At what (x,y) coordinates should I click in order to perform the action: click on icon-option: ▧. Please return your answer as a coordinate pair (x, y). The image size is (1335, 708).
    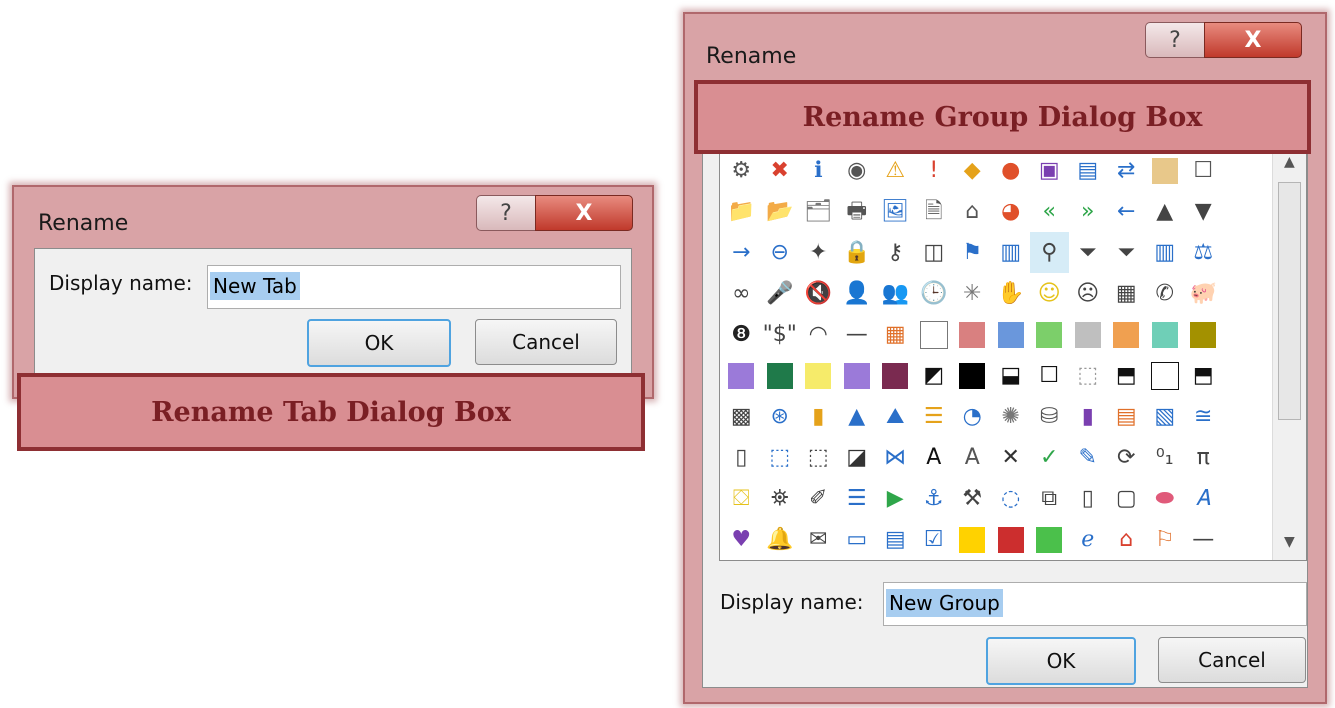
    Looking at the image, I should click on (1165, 416).